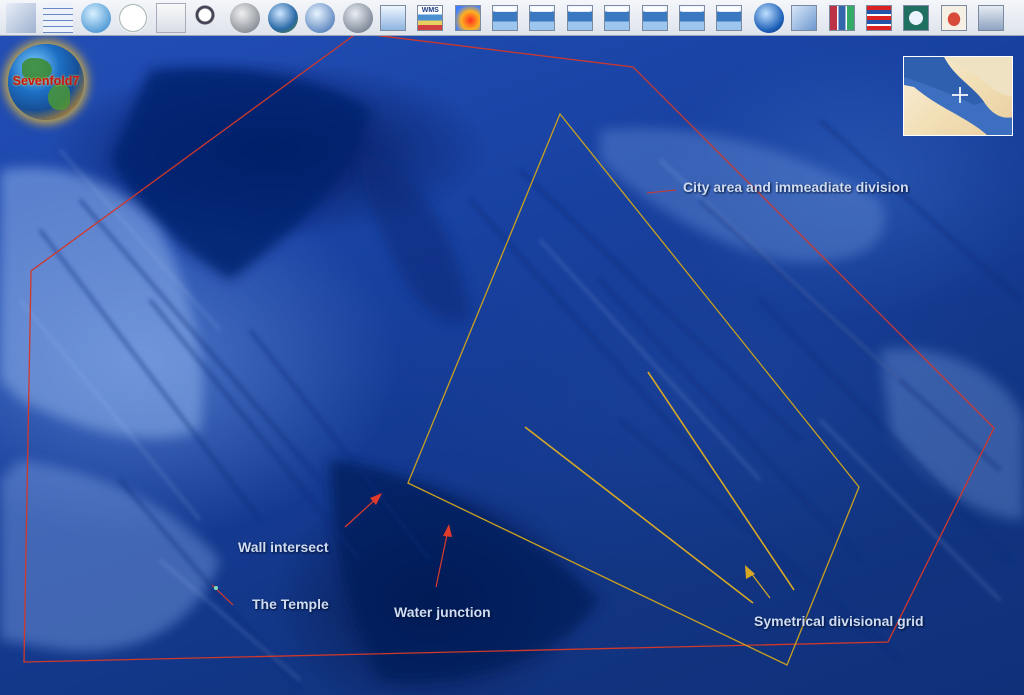 The image size is (1024, 695). I want to click on app-logo-globe: Sevenfold7, so click(46, 82).